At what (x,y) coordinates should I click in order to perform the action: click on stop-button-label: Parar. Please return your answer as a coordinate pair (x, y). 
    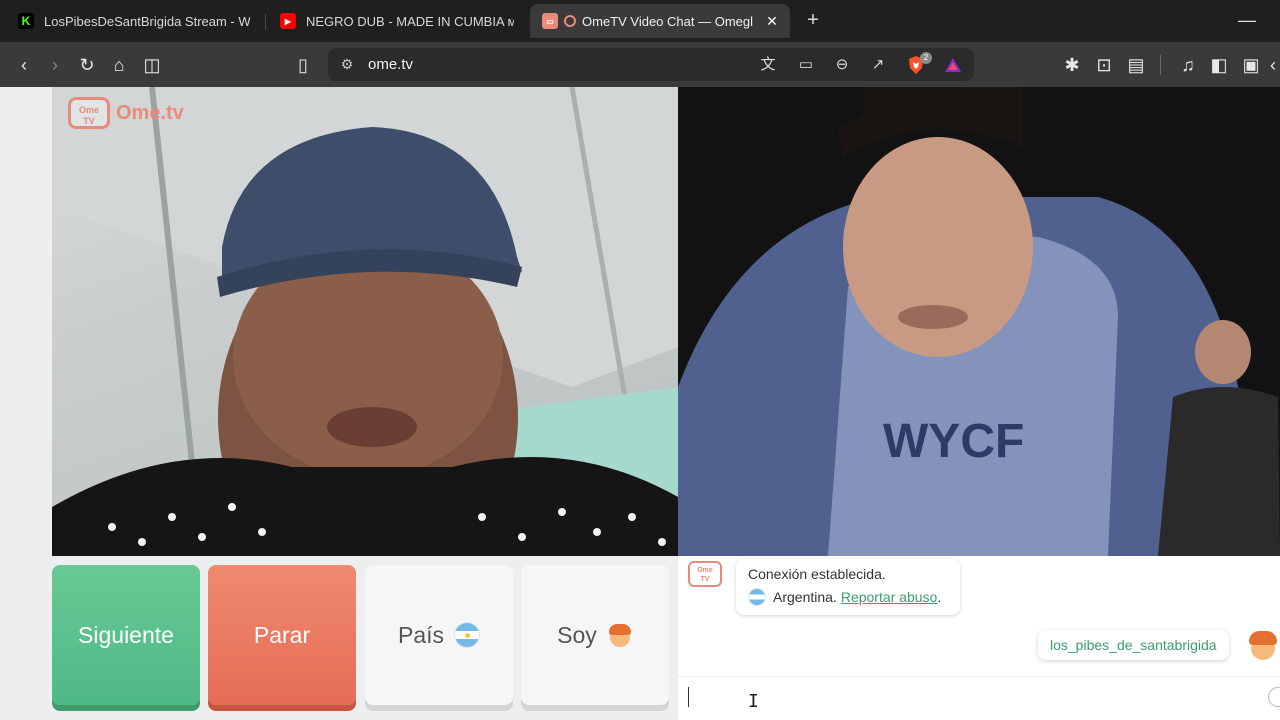
    Looking at the image, I should click on (282, 634).